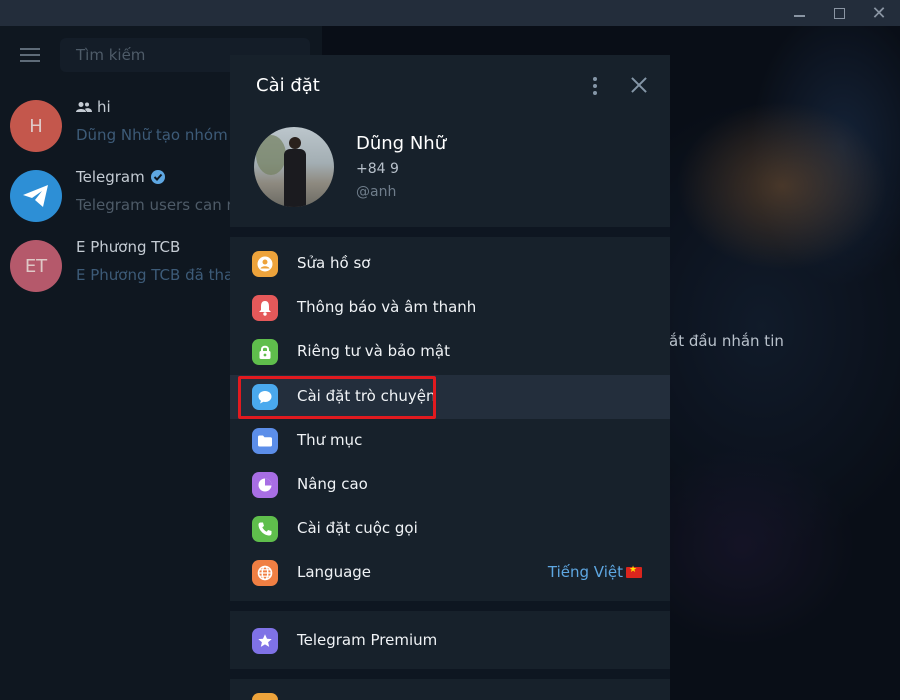 This screenshot has height=700, width=900. What do you see at coordinates (265, 485) in the screenshot?
I see `pie-chart-icon` at bounding box center [265, 485].